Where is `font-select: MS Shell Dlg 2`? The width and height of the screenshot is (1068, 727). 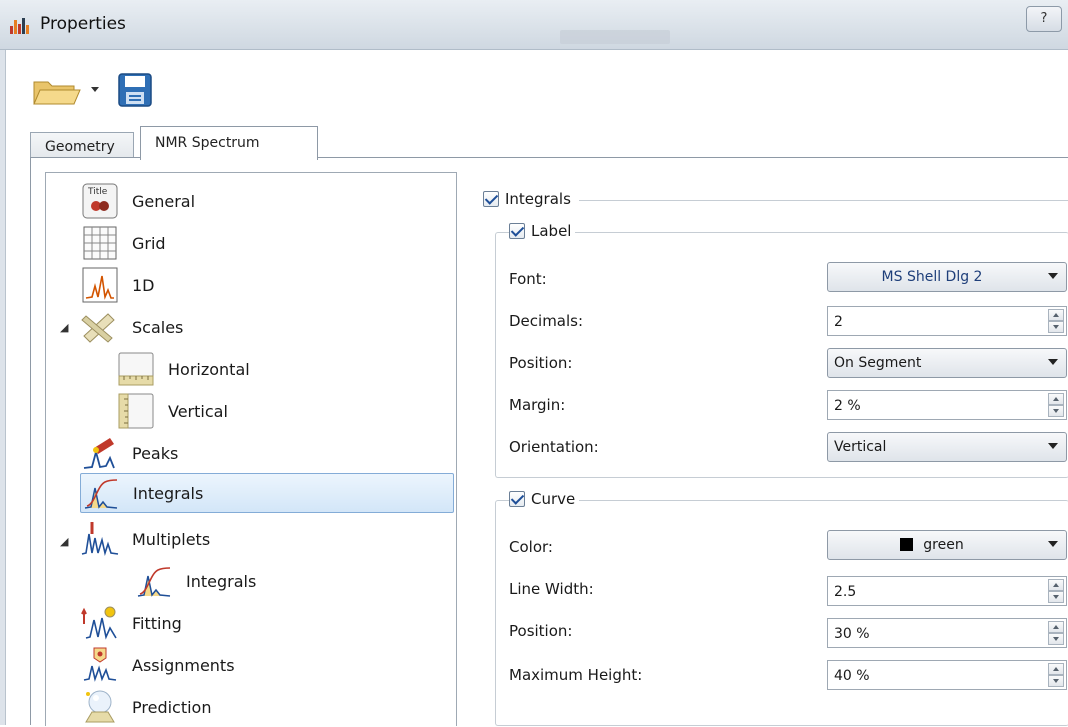
font-select: MS Shell Dlg 2 is located at coordinates (947, 277).